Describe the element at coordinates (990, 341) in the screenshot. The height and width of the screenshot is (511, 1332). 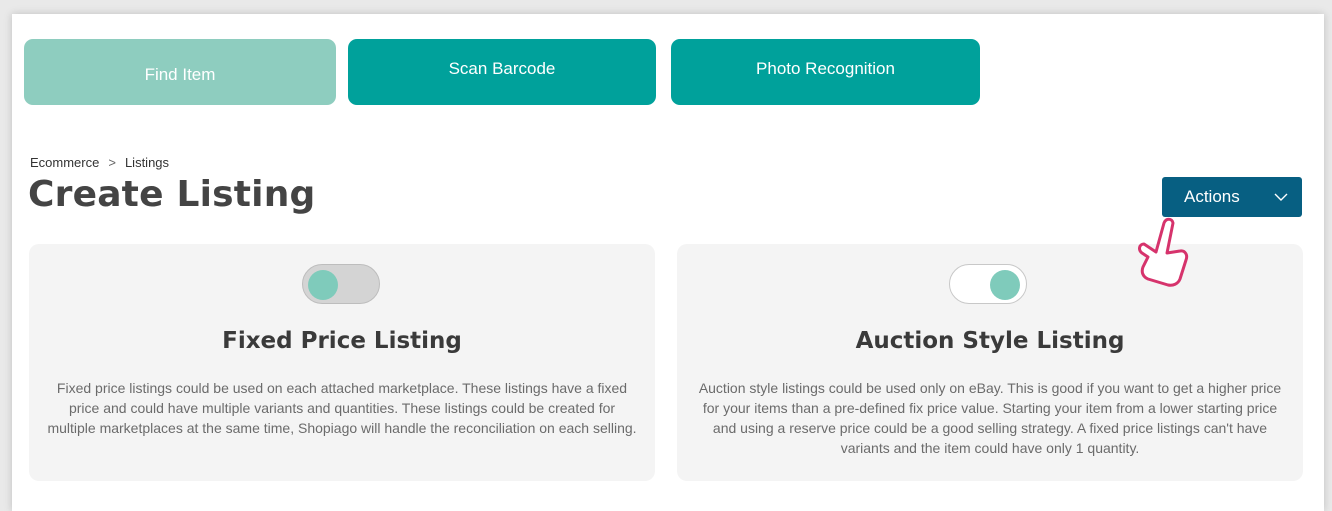
I see `card-title: Auction Style Listing` at that location.